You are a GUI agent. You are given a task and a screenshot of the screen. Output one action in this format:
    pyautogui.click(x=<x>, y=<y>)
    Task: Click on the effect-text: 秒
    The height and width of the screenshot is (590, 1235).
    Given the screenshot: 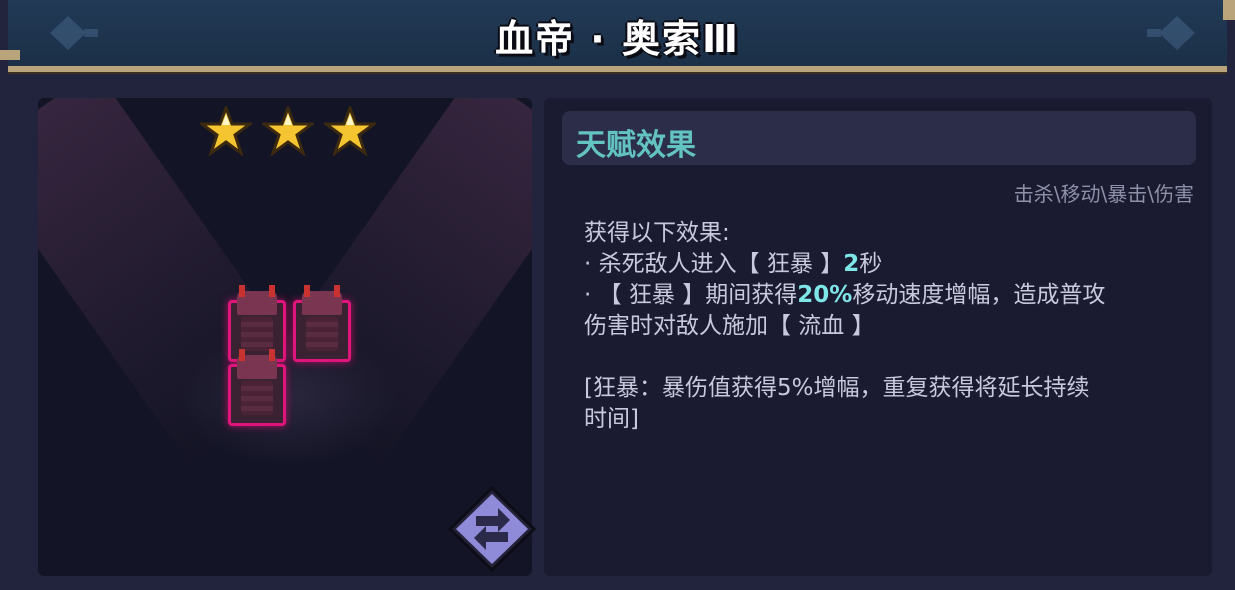 What is the action you would take?
    pyautogui.click(x=871, y=264)
    